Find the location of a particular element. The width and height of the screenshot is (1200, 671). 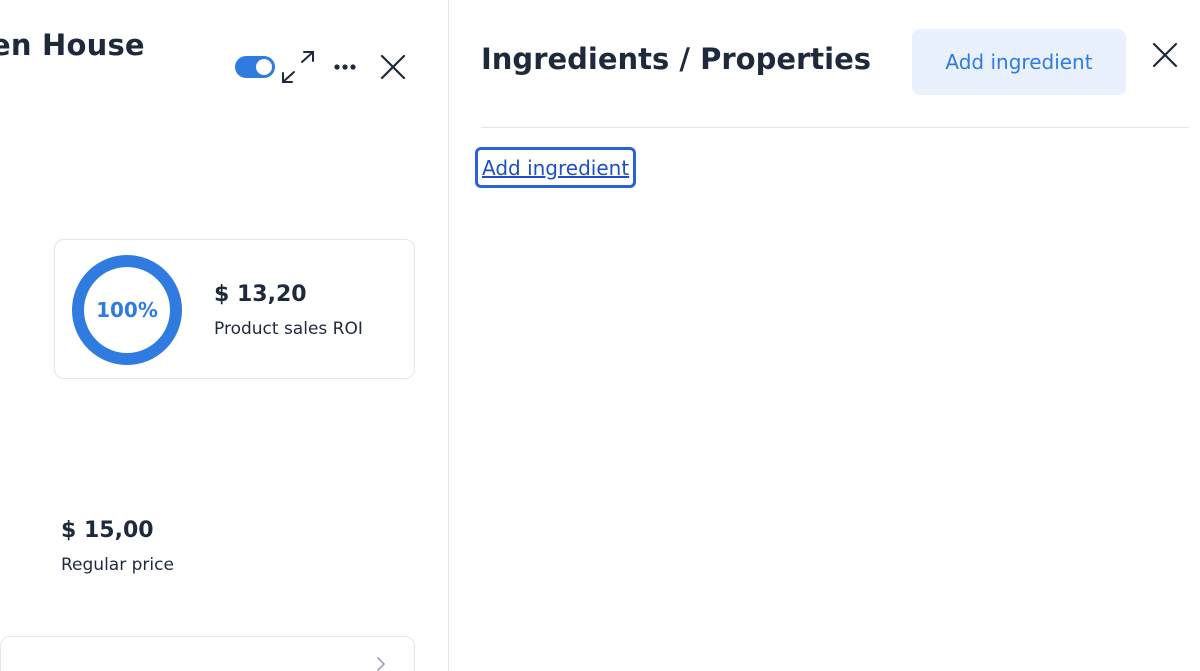

roi-percent: 100% is located at coordinates (127, 310).